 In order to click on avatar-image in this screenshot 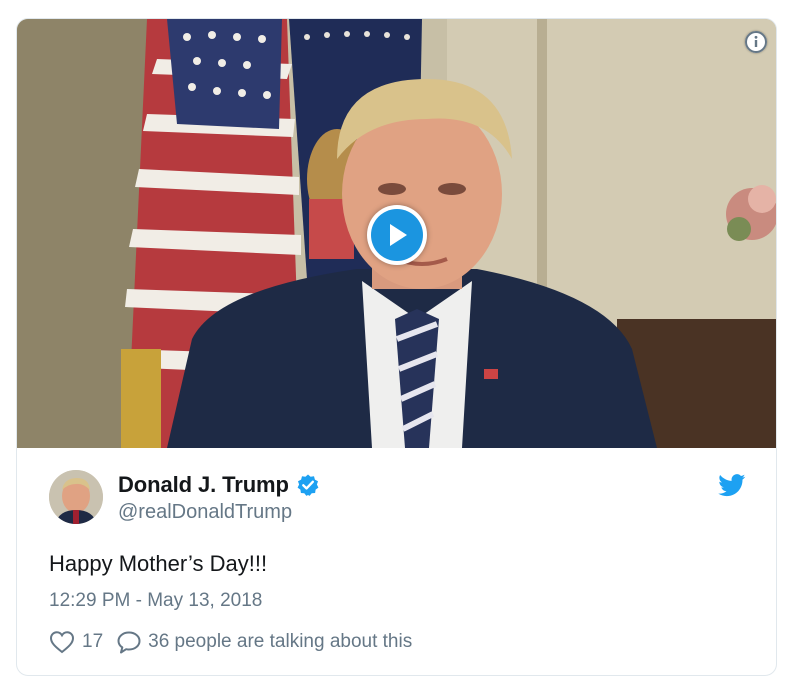, I will do `click(76, 497)`.